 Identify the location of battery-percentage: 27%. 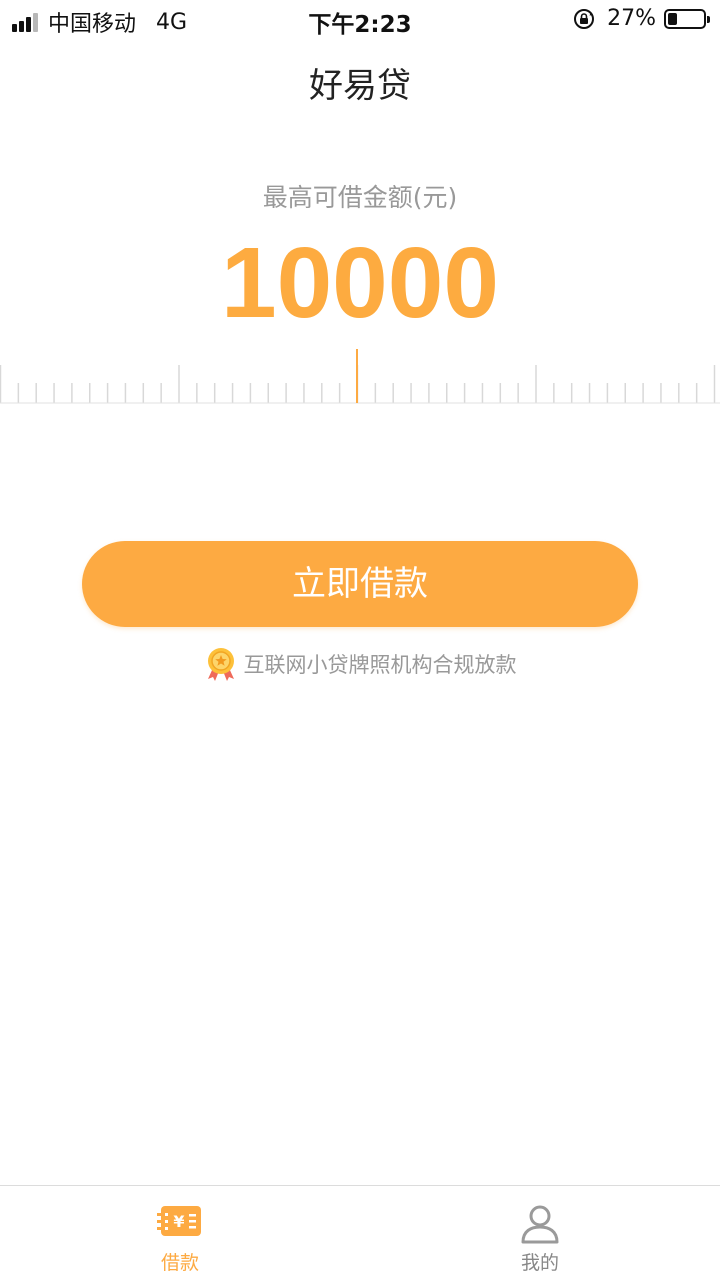
(631, 18).